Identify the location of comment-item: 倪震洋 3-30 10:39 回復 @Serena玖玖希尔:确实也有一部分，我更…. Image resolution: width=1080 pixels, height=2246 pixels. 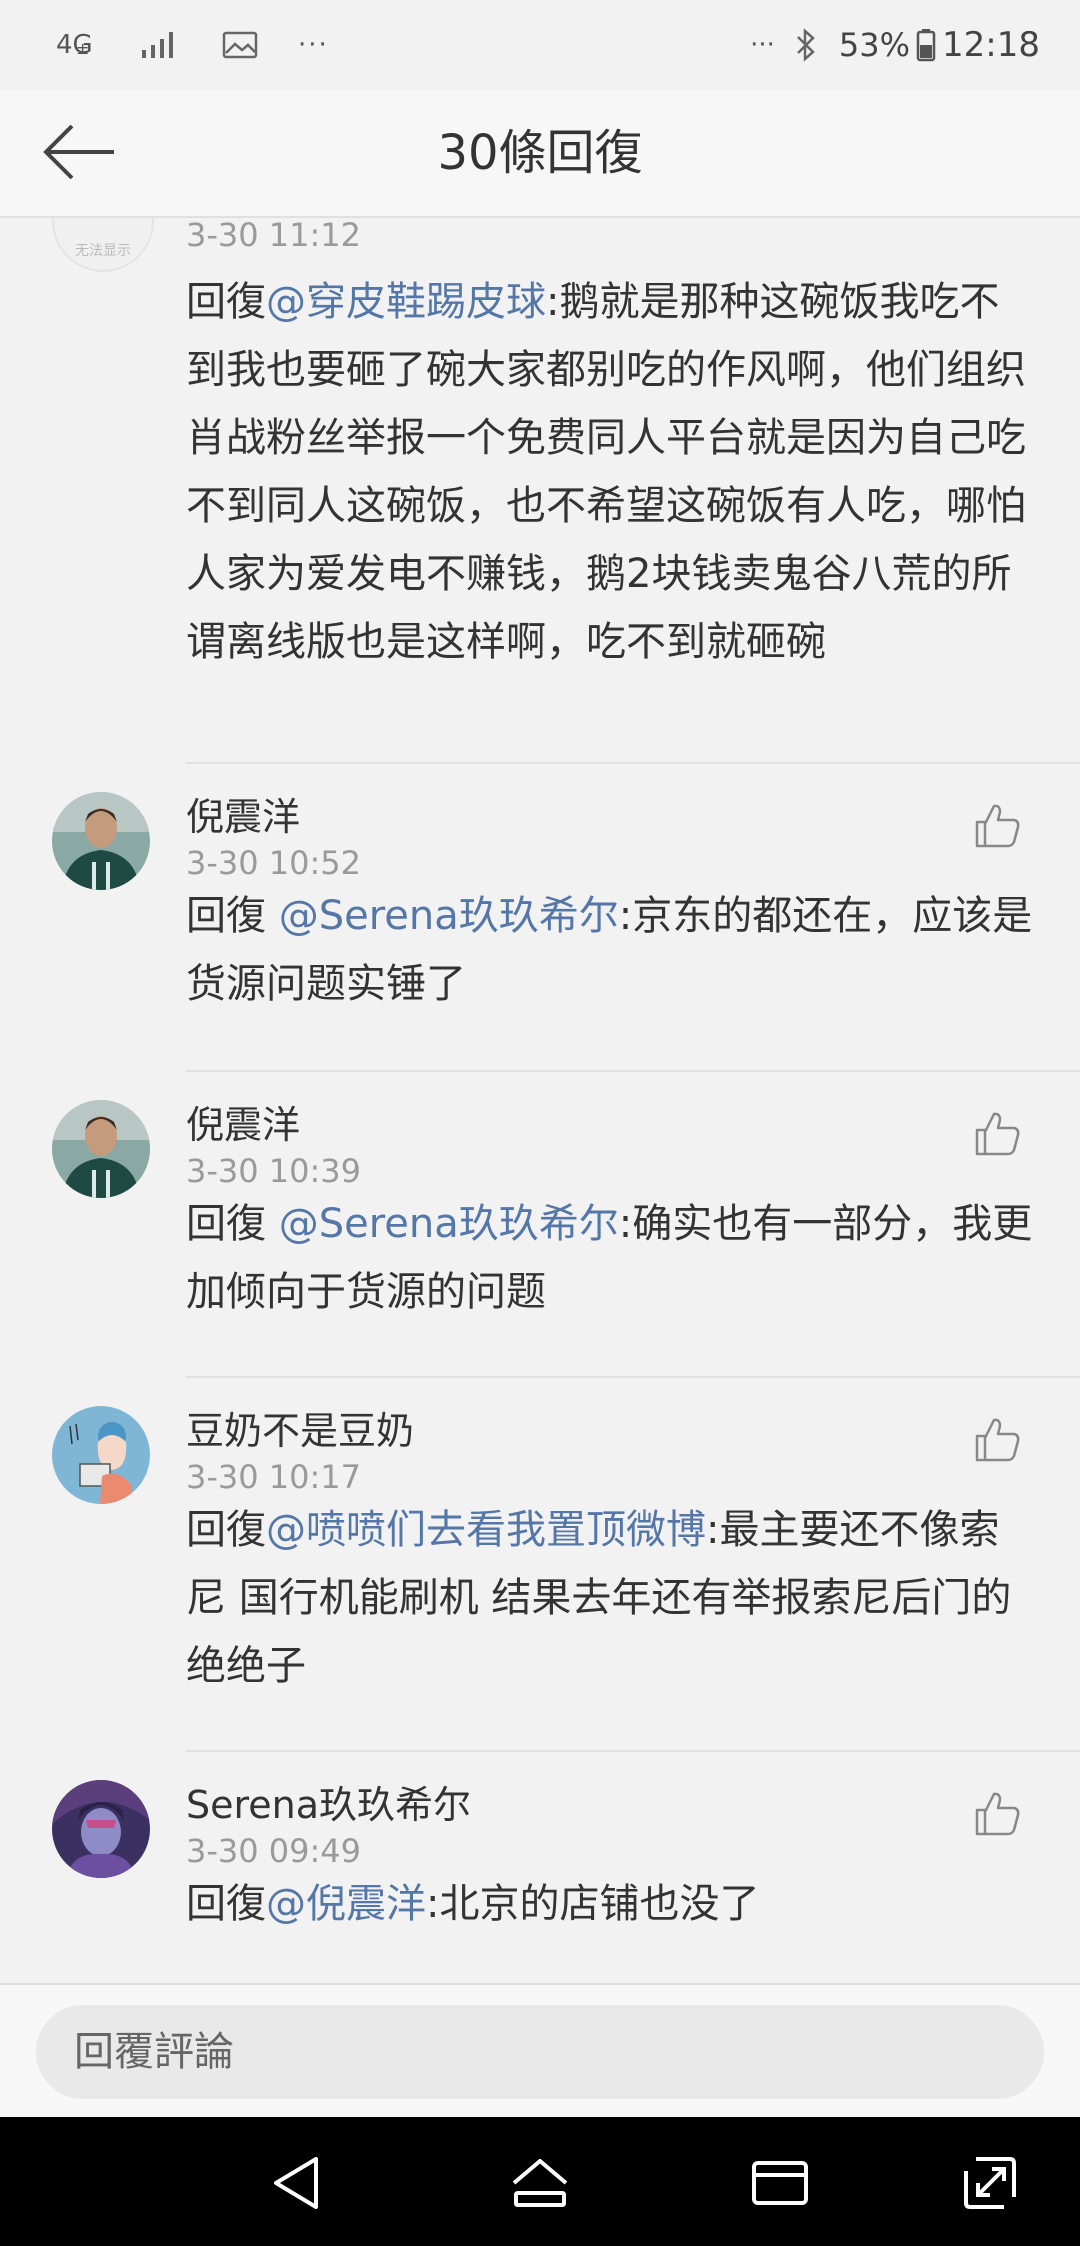
(540, 1225).